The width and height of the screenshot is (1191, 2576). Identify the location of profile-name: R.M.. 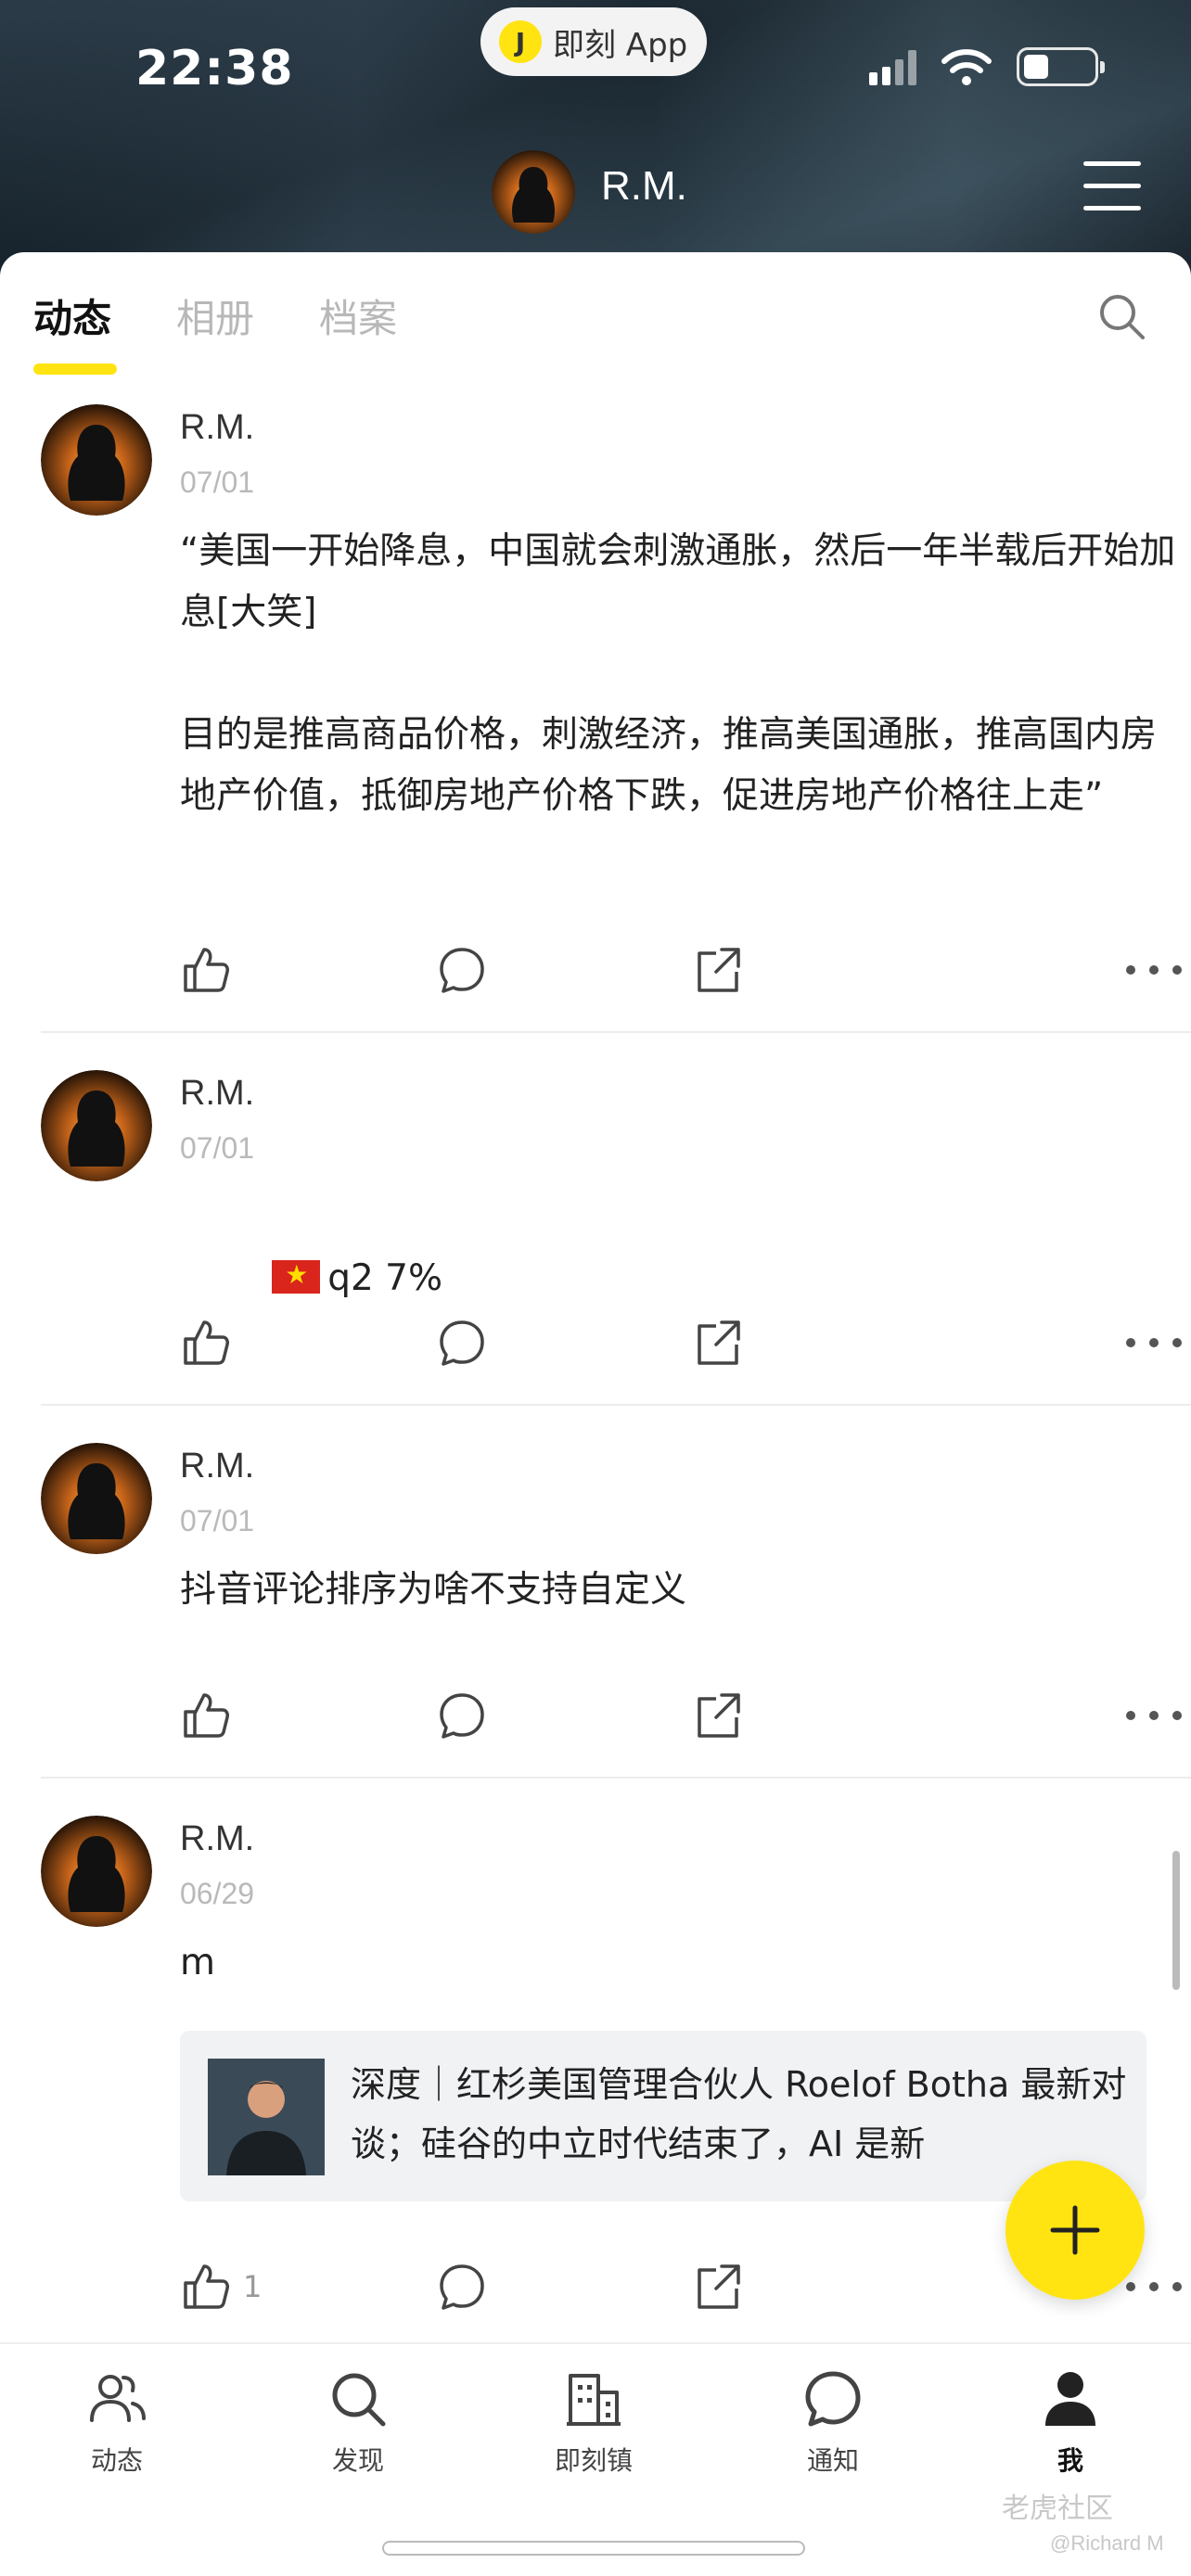
(644, 186).